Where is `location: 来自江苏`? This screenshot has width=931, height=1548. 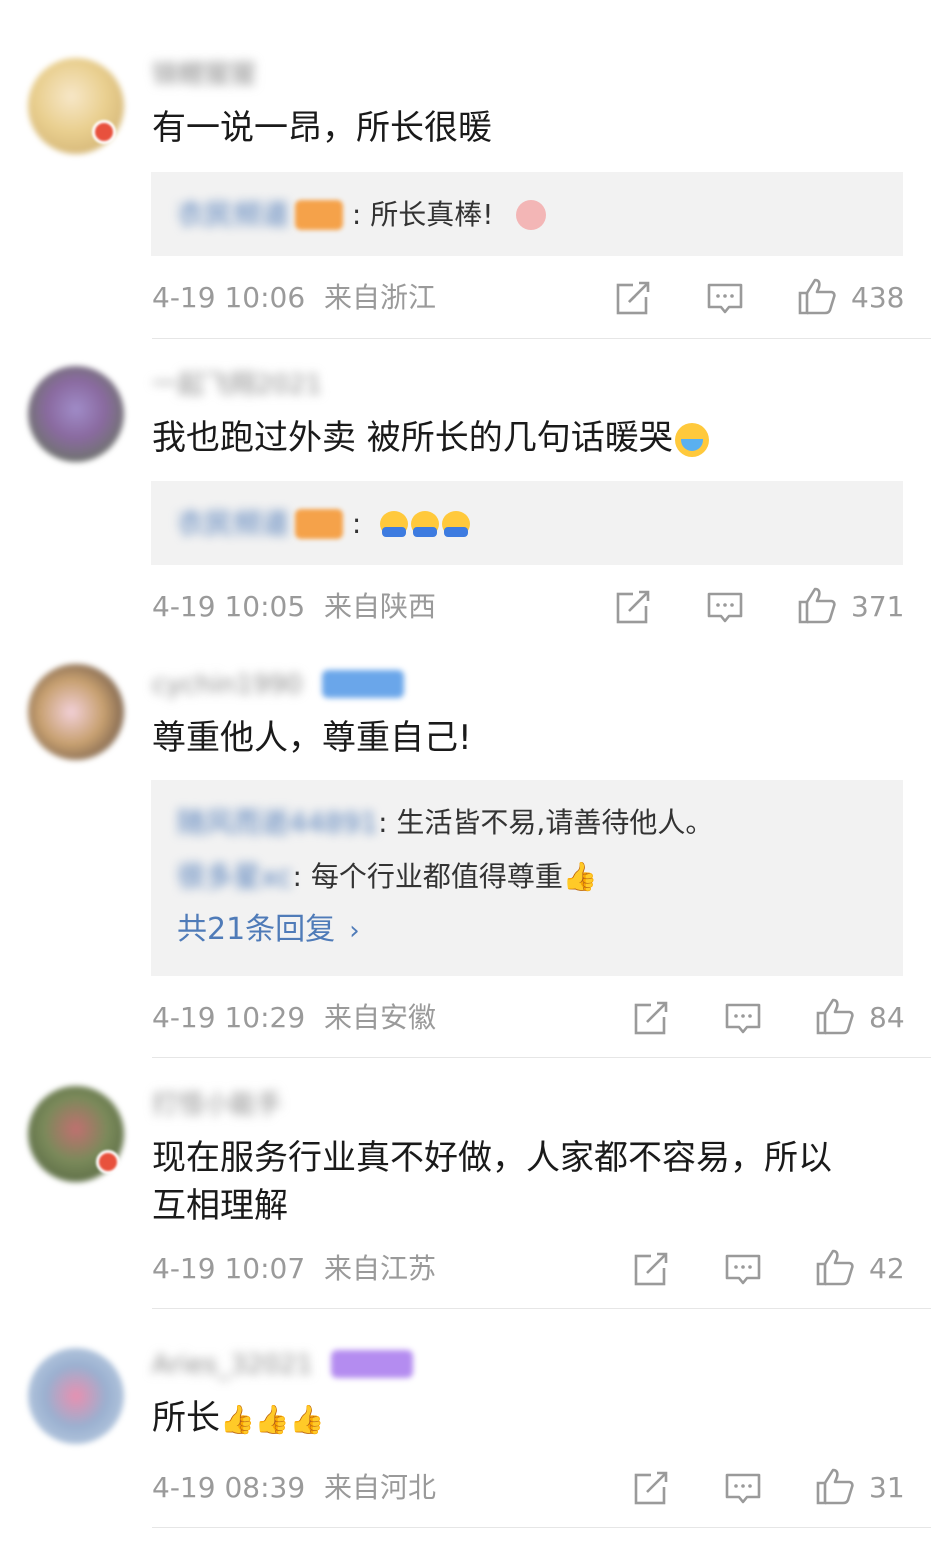
location: 来自江苏 is located at coordinates (380, 1268).